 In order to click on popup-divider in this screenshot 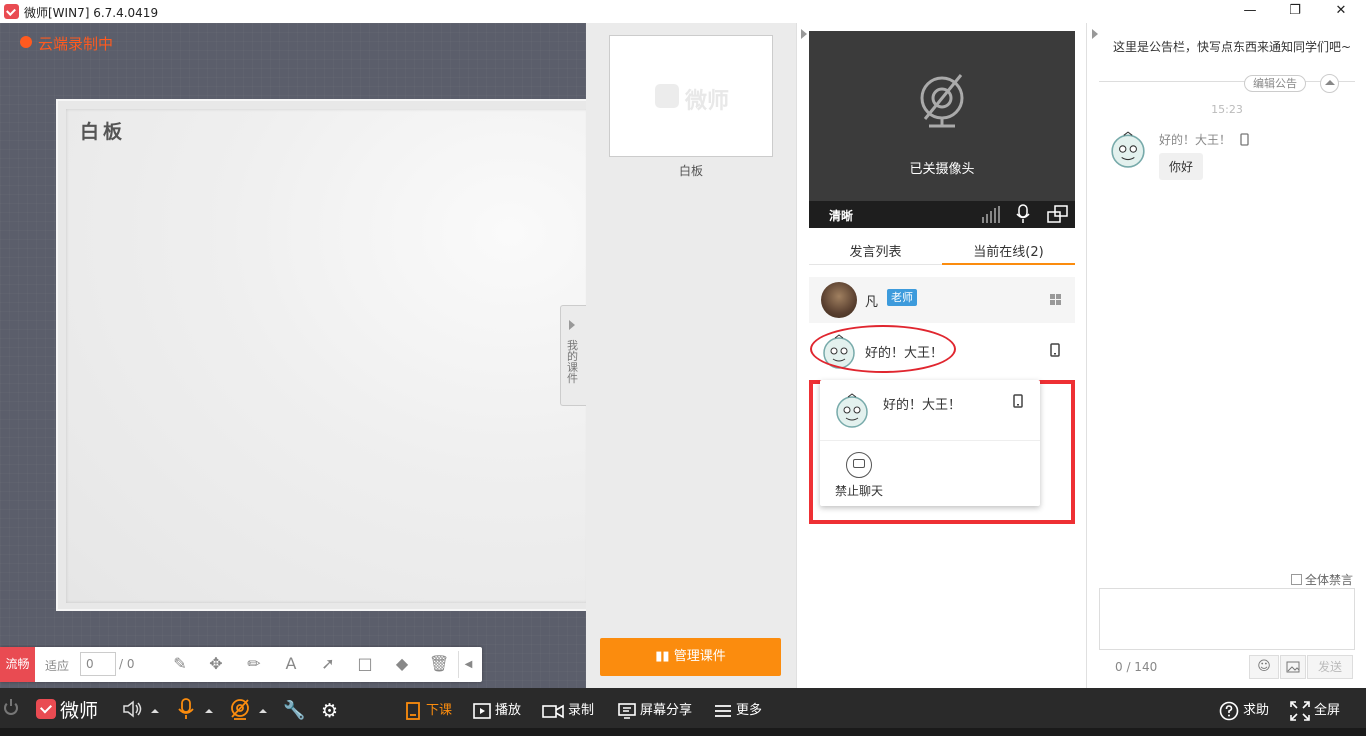, I will do `click(930, 440)`.